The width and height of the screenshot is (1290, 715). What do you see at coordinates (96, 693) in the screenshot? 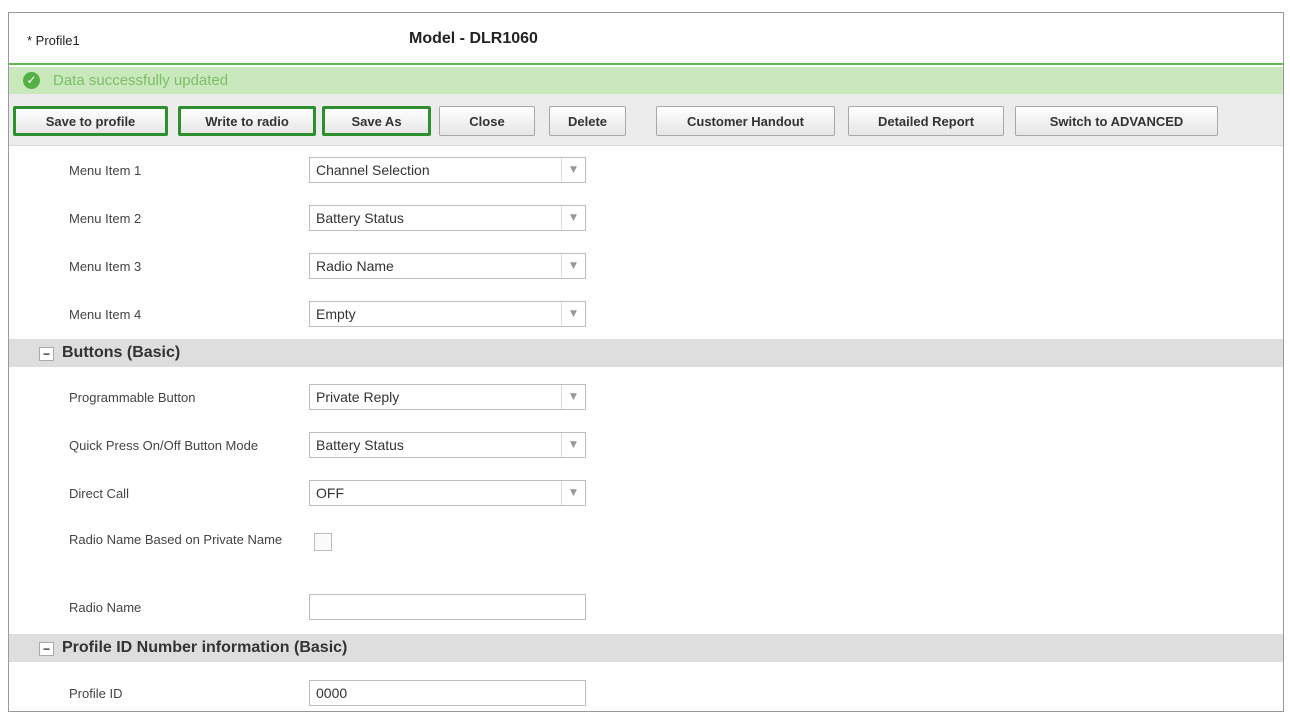
I see `profile-id-label: Profile ID` at bounding box center [96, 693].